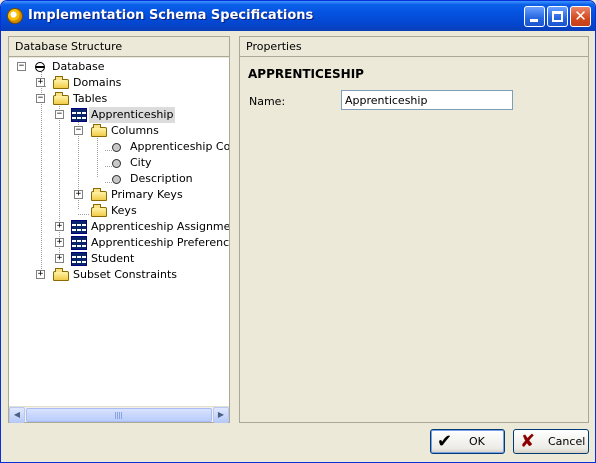 This screenshot has height=463, width=596. Describe the element at coordinates (119, 99) in the screenshot. I see `tree-item-tables: − Tables` at that location.